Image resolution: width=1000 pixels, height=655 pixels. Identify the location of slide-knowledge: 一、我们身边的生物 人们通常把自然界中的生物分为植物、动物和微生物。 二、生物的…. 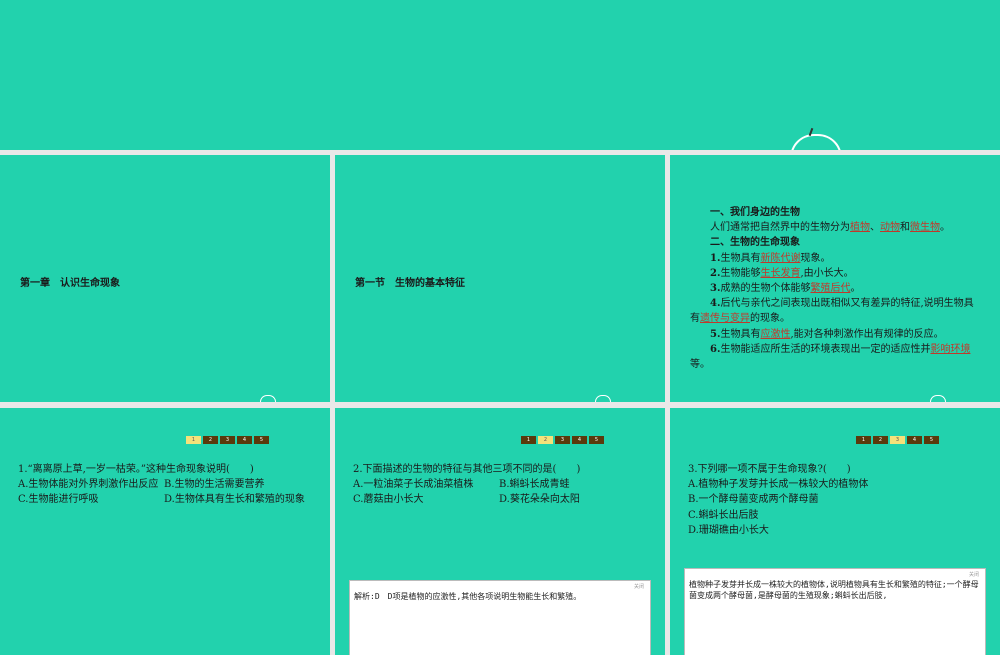
(835, 278).